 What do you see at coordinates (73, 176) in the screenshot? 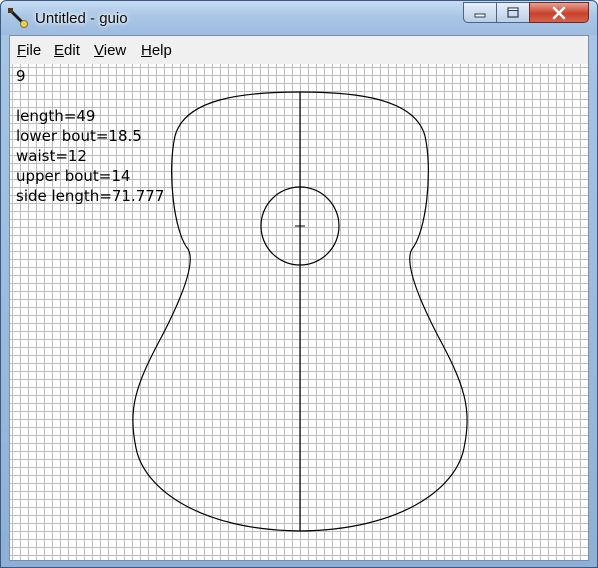
I see `param-upper-bout: upper bout=14` at bounding box center [73, 176].